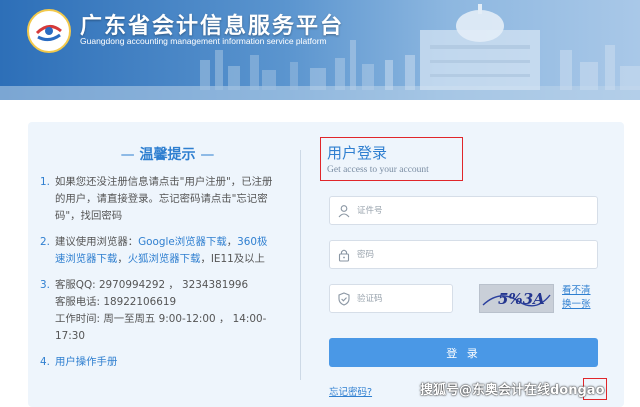 The height and width of the screenshot is (407, 640). I want to click on password-field, so click(463, 254).